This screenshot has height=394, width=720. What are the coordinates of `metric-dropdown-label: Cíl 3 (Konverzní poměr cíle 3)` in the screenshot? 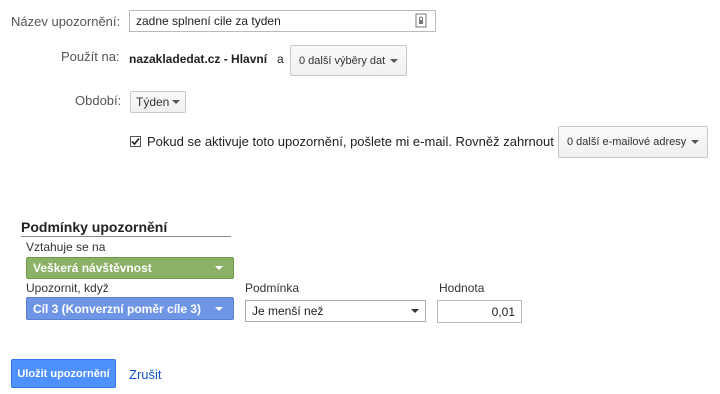 It's located at (117, 308).